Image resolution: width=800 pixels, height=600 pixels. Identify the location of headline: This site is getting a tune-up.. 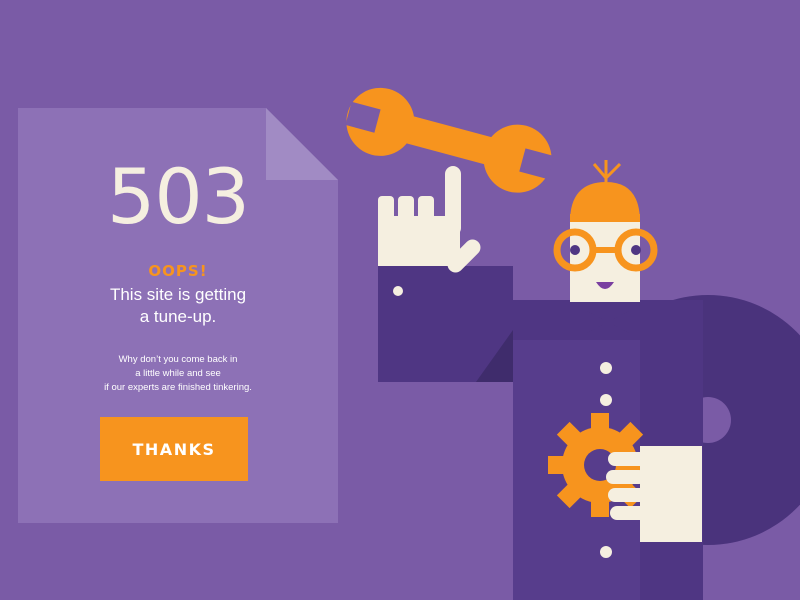
(178, 306).